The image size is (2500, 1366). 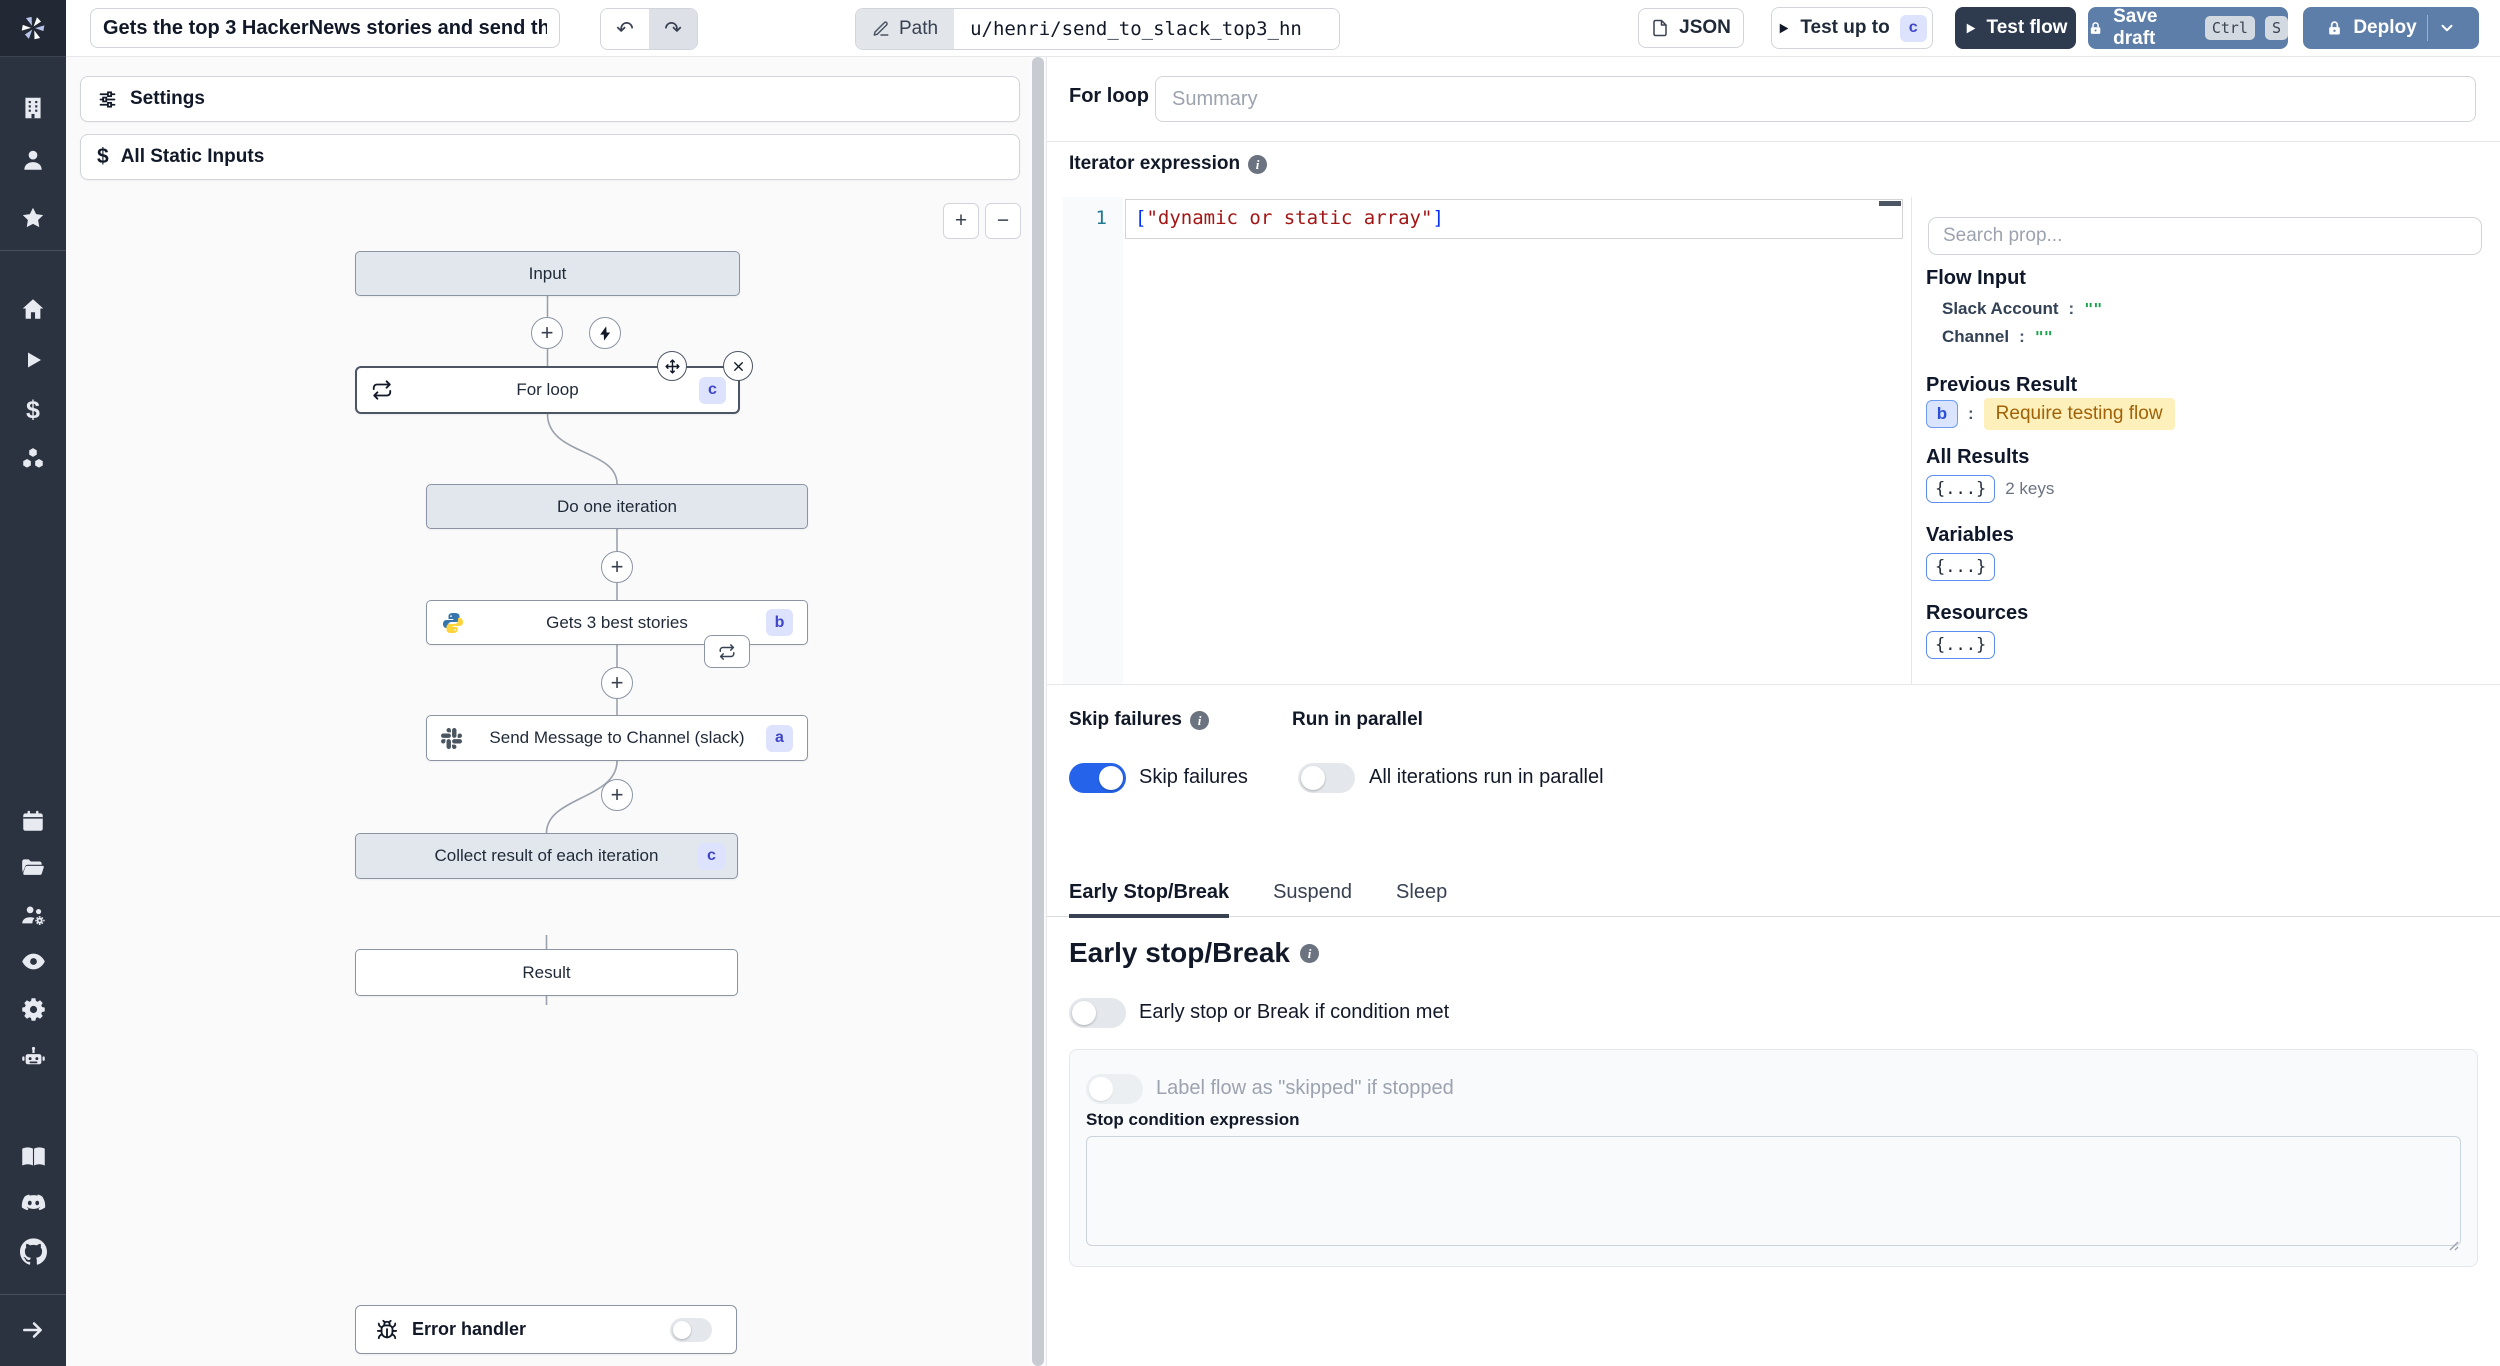 I want to click on dollar-icon: $, so click(x=33, y=409).